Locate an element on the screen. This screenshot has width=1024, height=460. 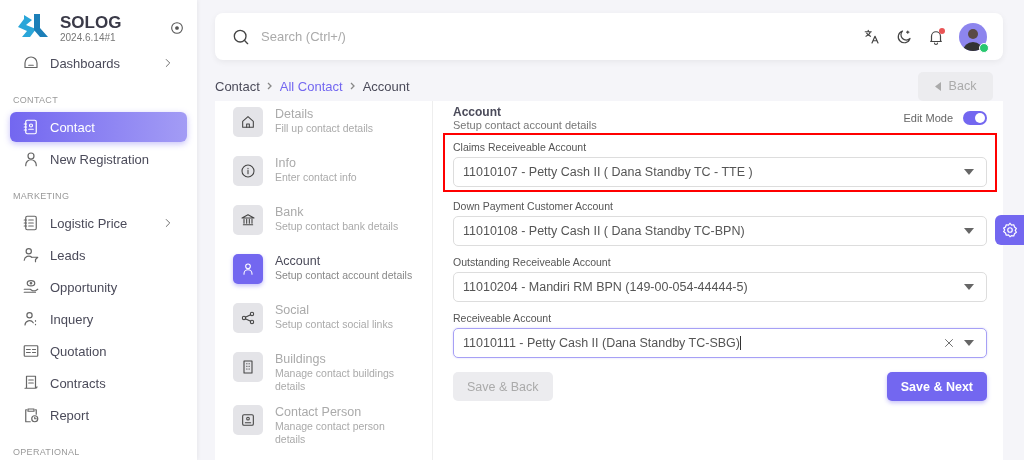
step-subtitle: Manage contact person details is located at coordinates (330, 433).